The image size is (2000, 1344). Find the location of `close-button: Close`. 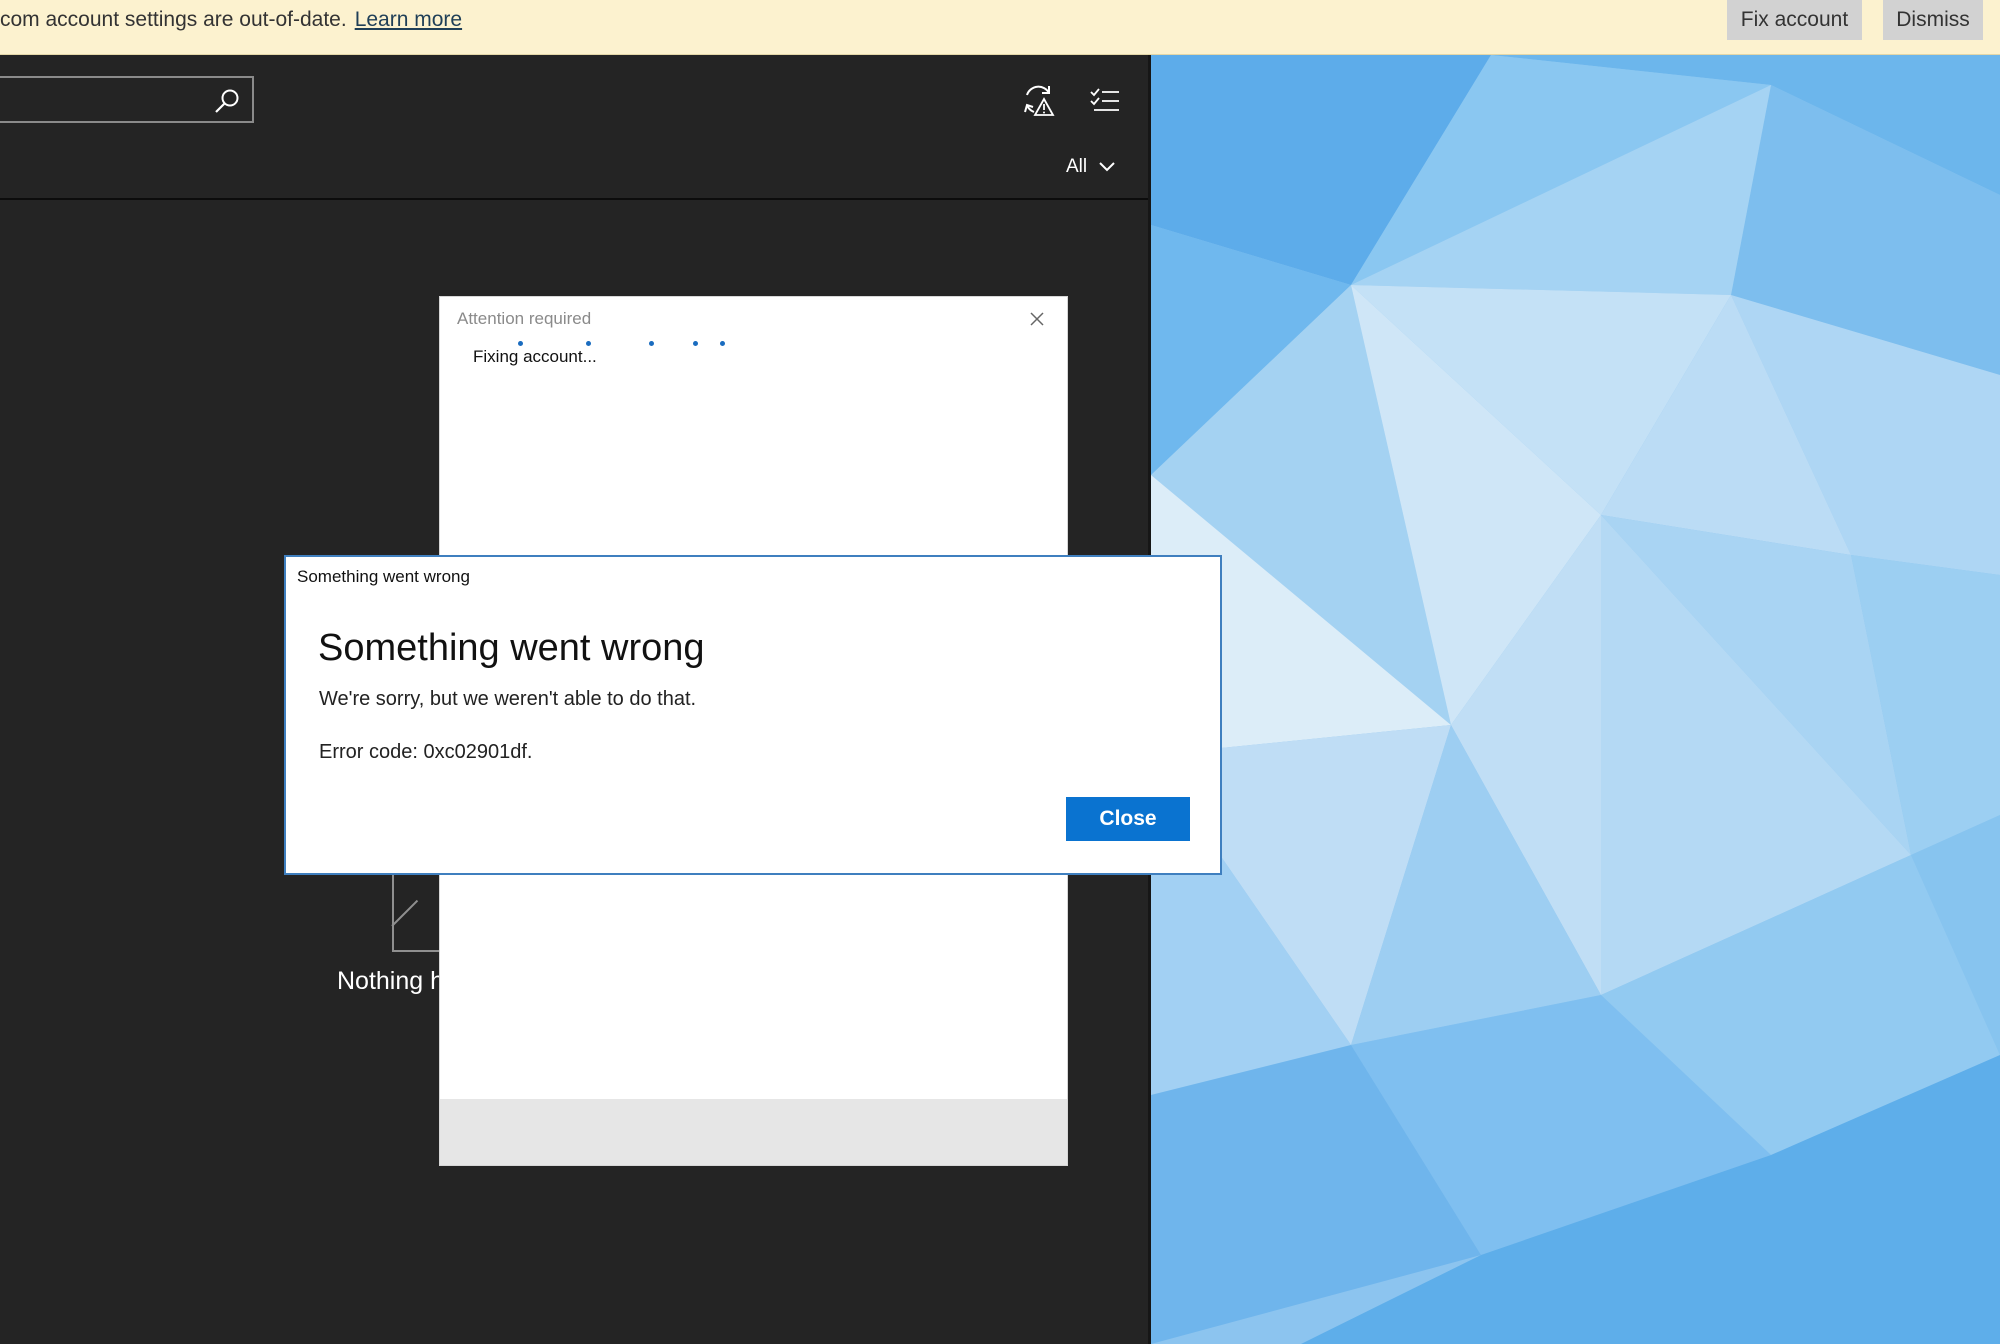

close-button: Close is located at coordinates (1128, 819).